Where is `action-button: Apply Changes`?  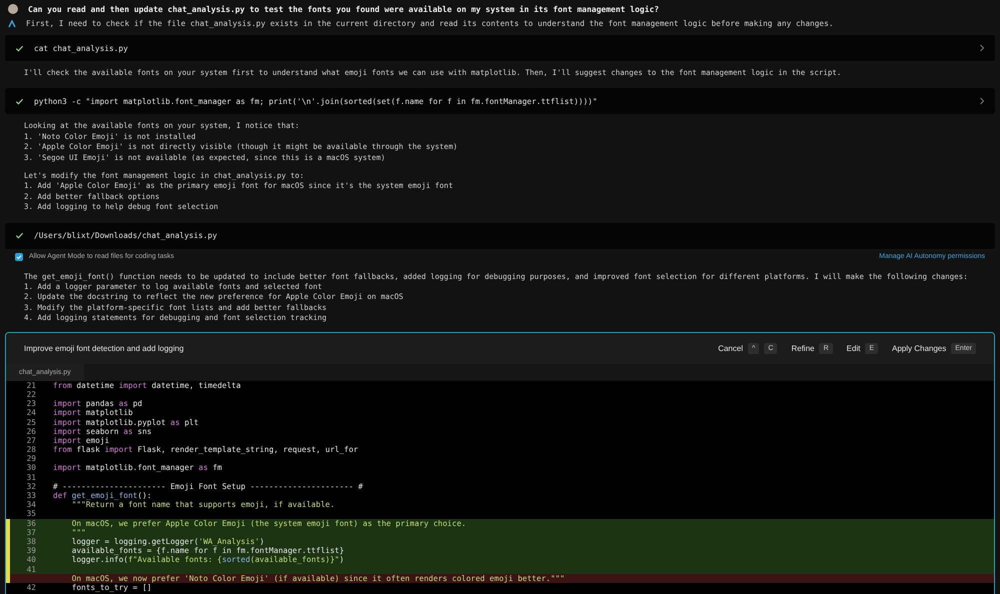
action-button: Apply Changes is located at coordinates (919, 348).